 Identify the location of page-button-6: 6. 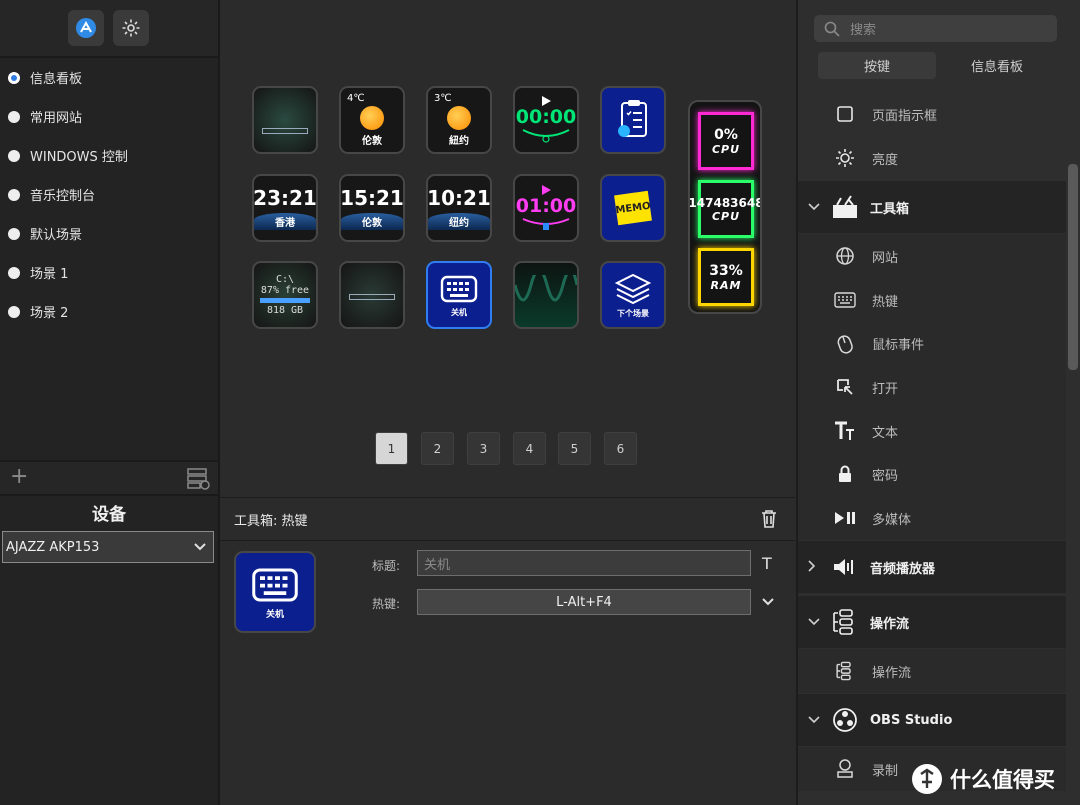
(620, 448).